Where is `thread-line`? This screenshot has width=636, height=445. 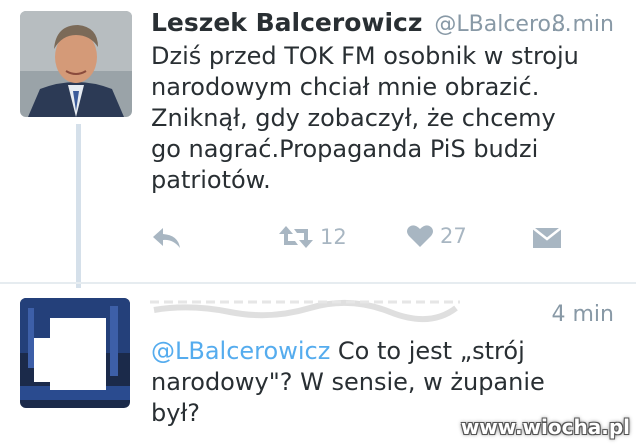 thread-line is located at coordinates (78, 206).